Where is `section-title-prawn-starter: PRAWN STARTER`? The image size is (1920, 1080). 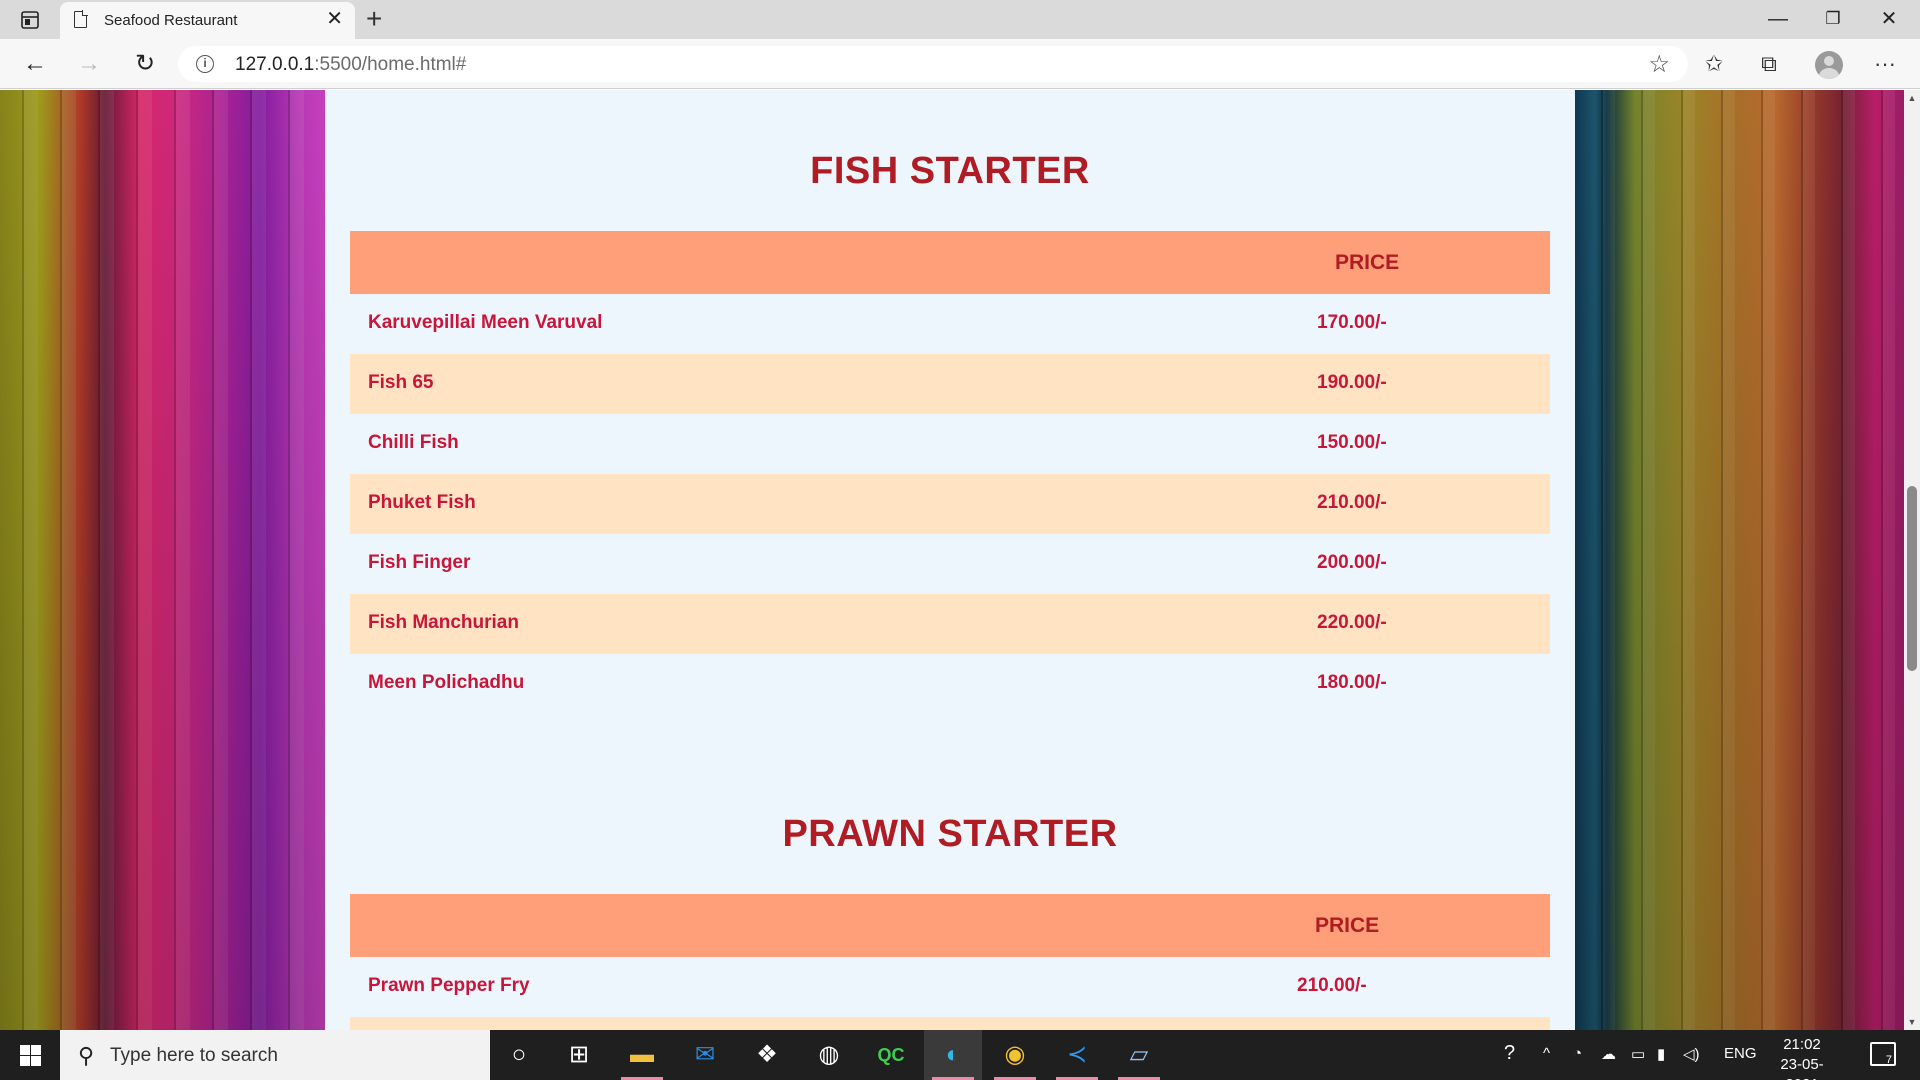
section-title-prawn-starter: PRAWN STARTER is located at coordinates (950, 834).